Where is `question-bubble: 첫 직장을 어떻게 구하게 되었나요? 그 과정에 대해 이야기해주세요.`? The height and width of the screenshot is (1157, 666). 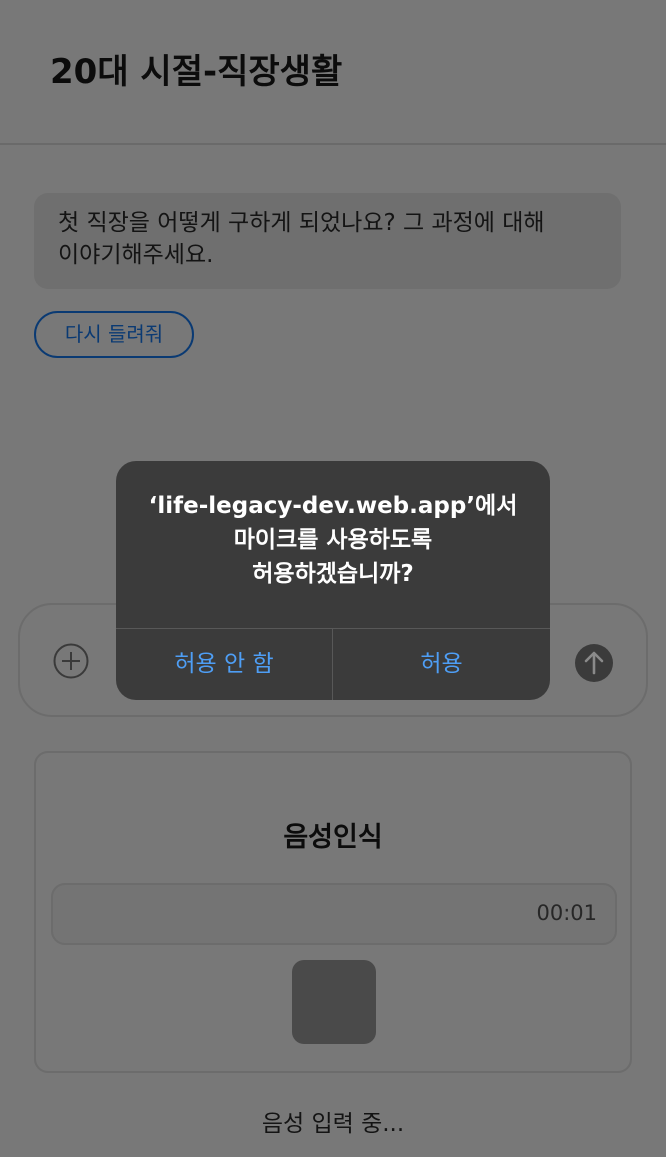
question-bubble: 첫 직장을 어떻게 구하게 되었나요? 그 과정에 대해 이야기해주세요. is located at coordinates (327, 241).